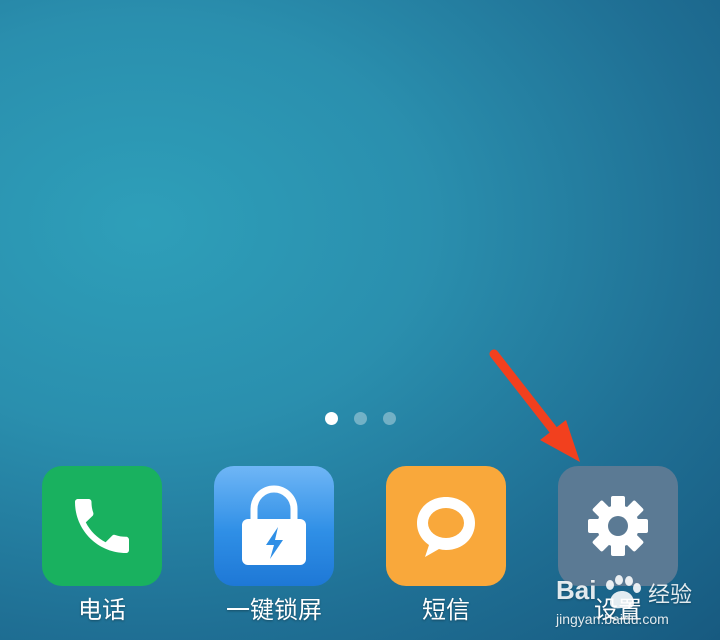 The image size is (720, 640). What do you see at coordinates (576, 590) in the screenshot?
I see `watermark-brand: Bai` at bounding box center [576, 590].